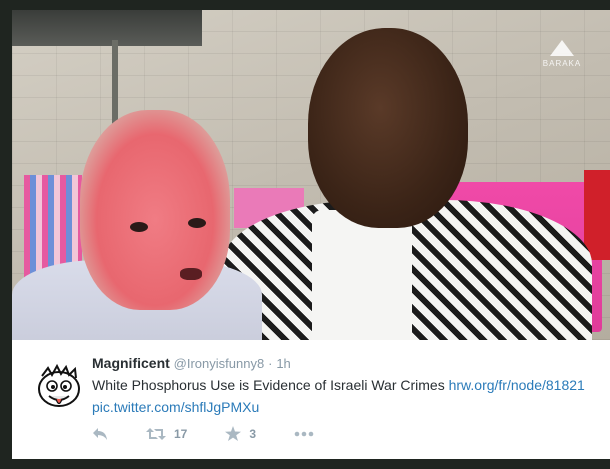 This screenshot has height=469, width=610. I want to click on tweet-timestamp: 1h, so click(283, 363).